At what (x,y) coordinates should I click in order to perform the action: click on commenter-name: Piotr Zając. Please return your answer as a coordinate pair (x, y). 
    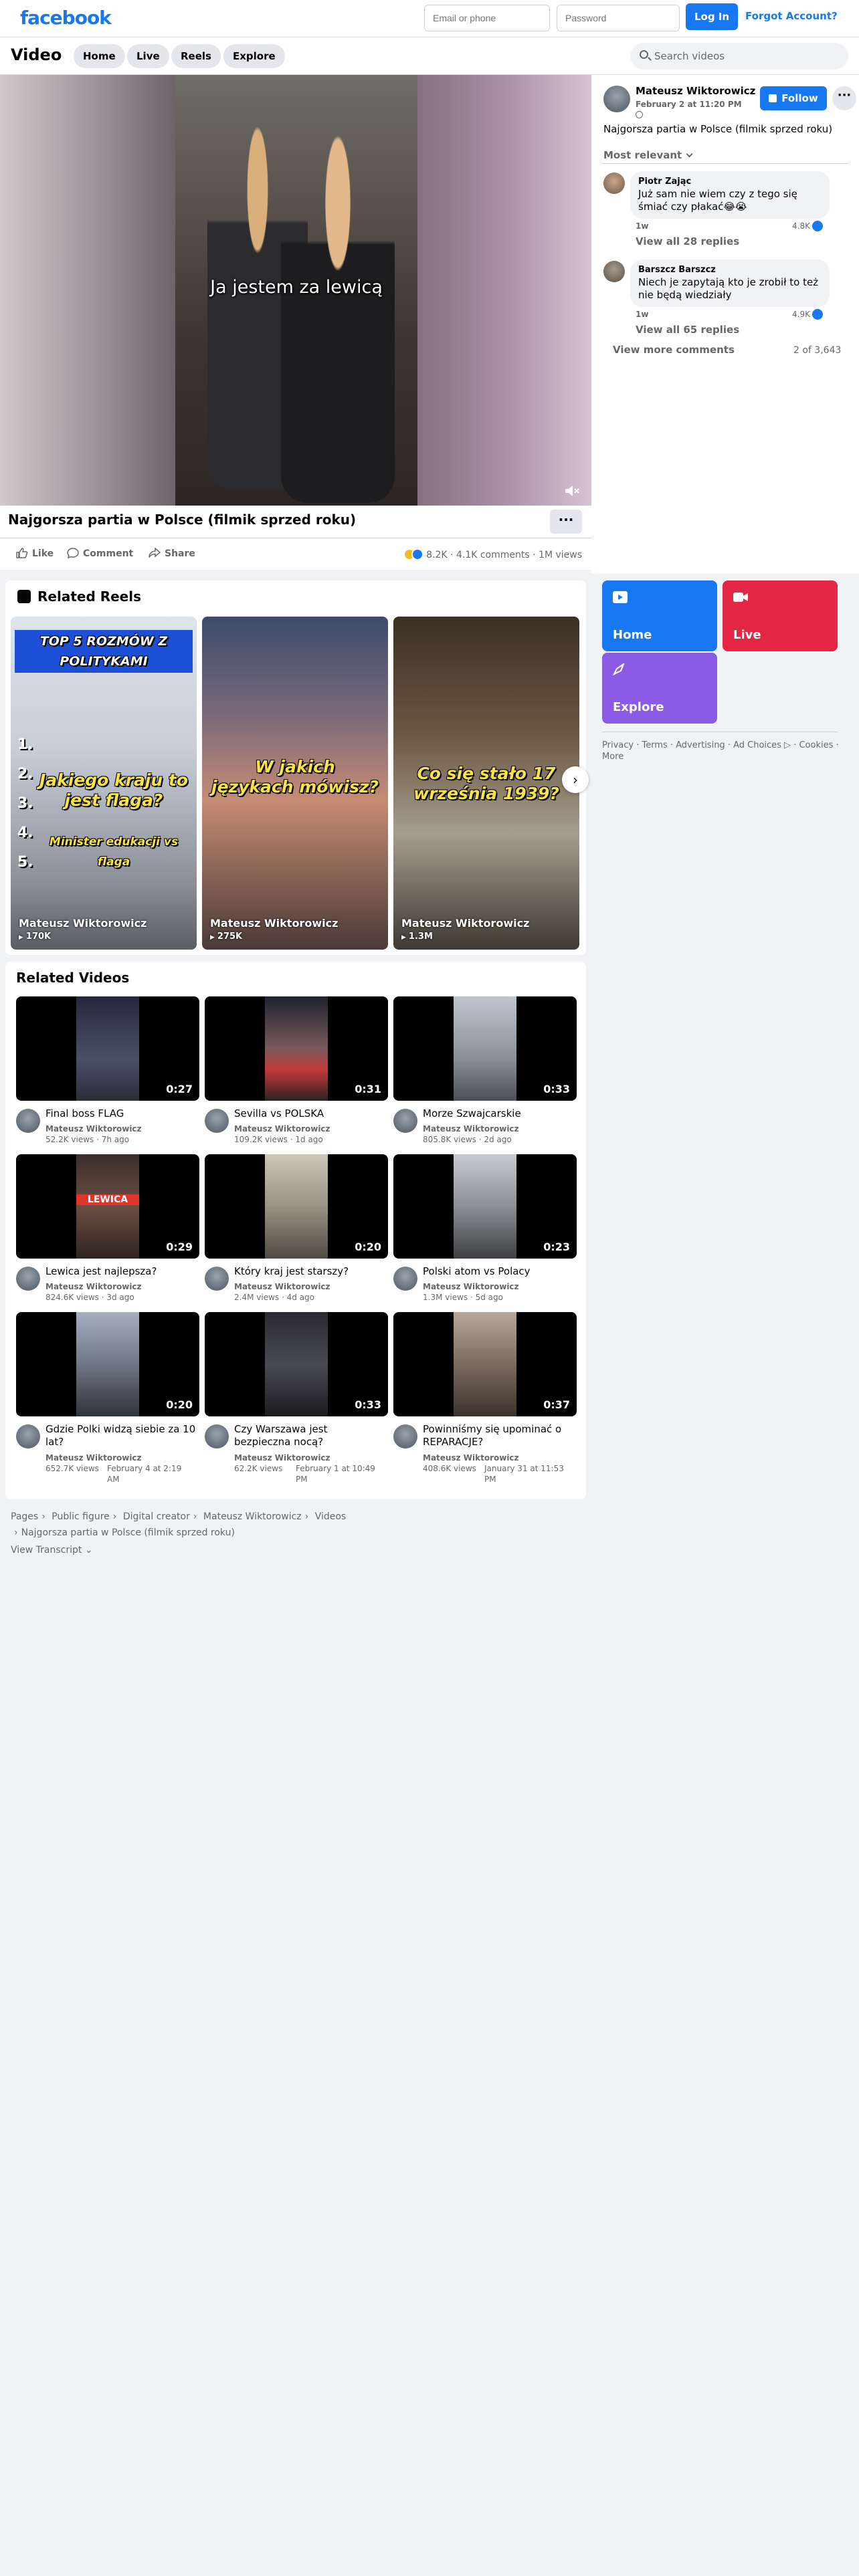
    Looking at the image, I should click on (730, 182).